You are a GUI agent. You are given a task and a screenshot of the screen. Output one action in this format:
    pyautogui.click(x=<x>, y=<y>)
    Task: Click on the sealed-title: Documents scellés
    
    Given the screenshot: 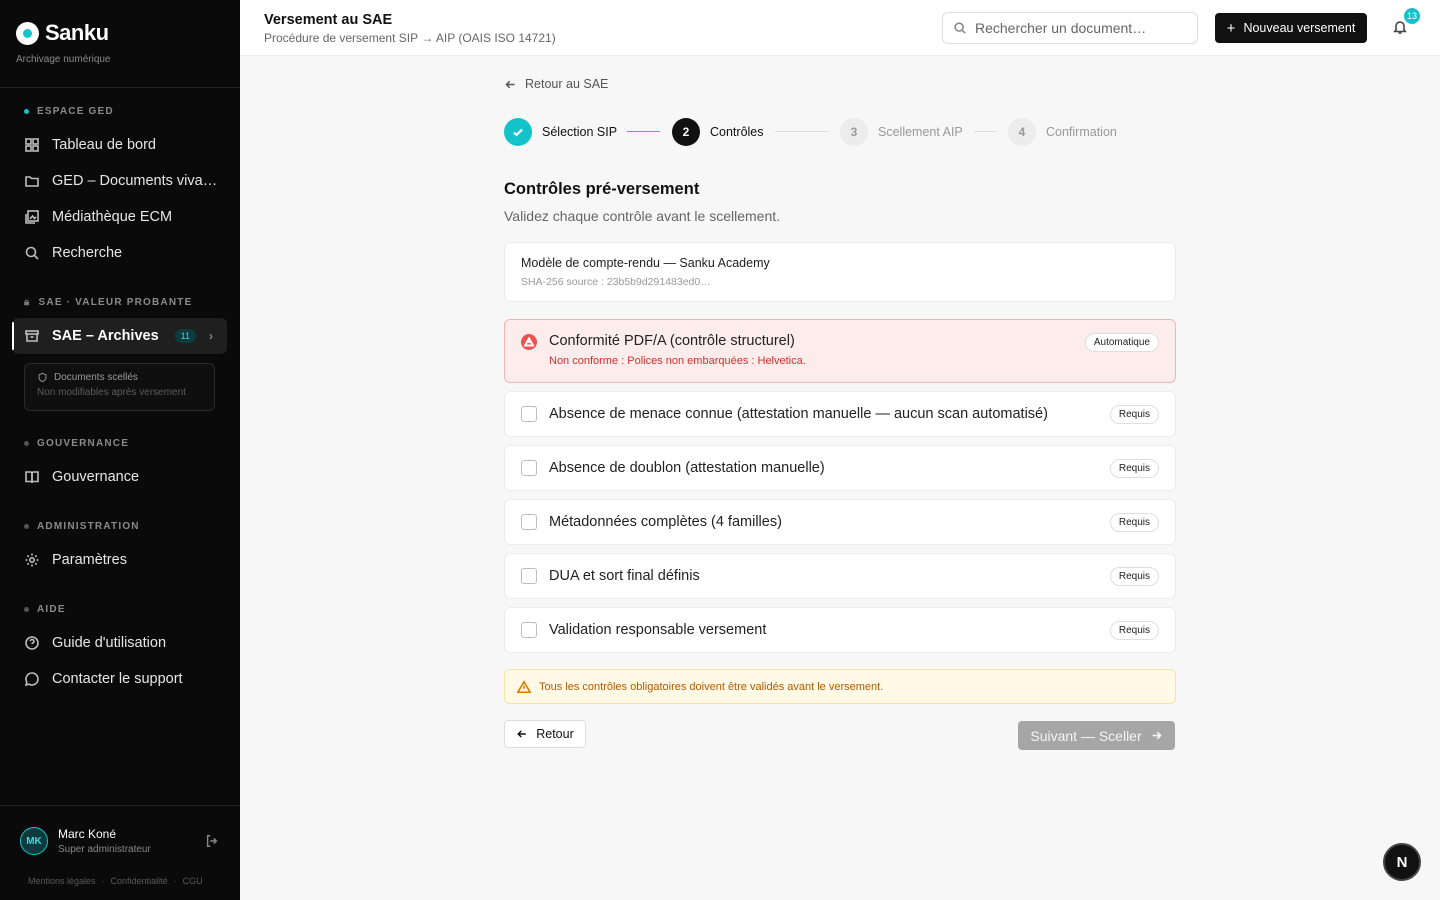 What is the action you would take?
    pyautogui.click(x=96, y=377)
    